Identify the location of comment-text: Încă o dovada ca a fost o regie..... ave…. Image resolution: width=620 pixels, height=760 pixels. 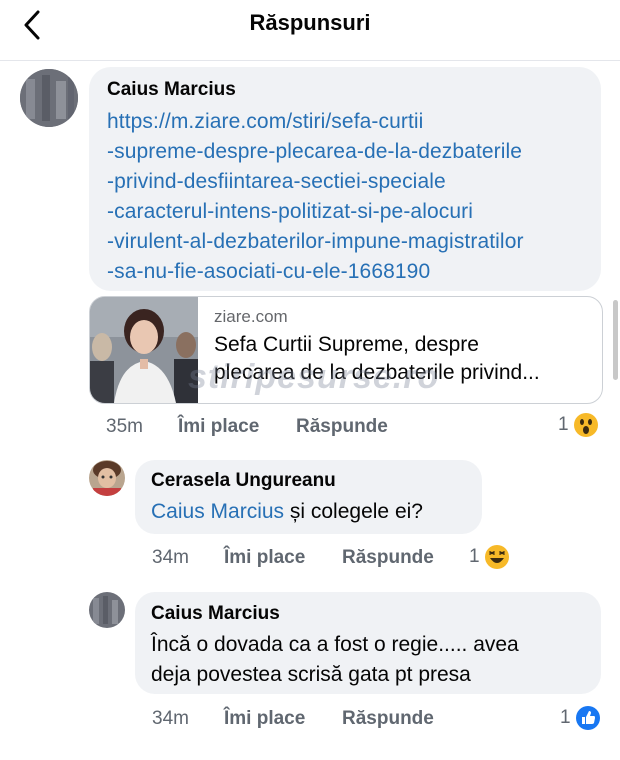
(335, 660).